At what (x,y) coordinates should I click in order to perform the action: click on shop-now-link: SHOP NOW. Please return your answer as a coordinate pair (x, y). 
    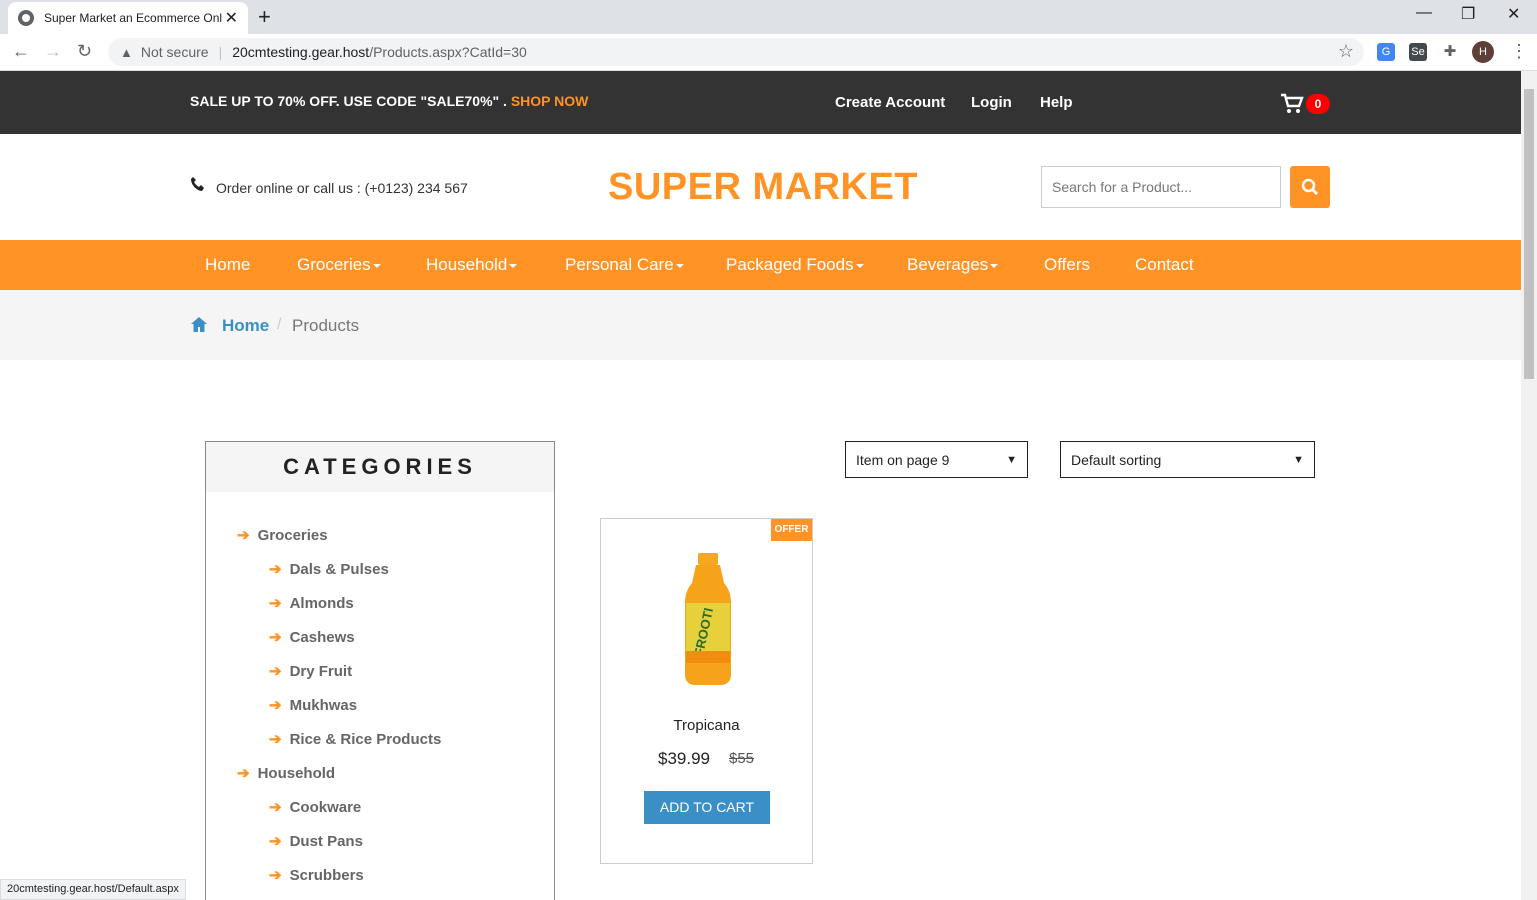
    Looking at the image, I should click on (550, 101).